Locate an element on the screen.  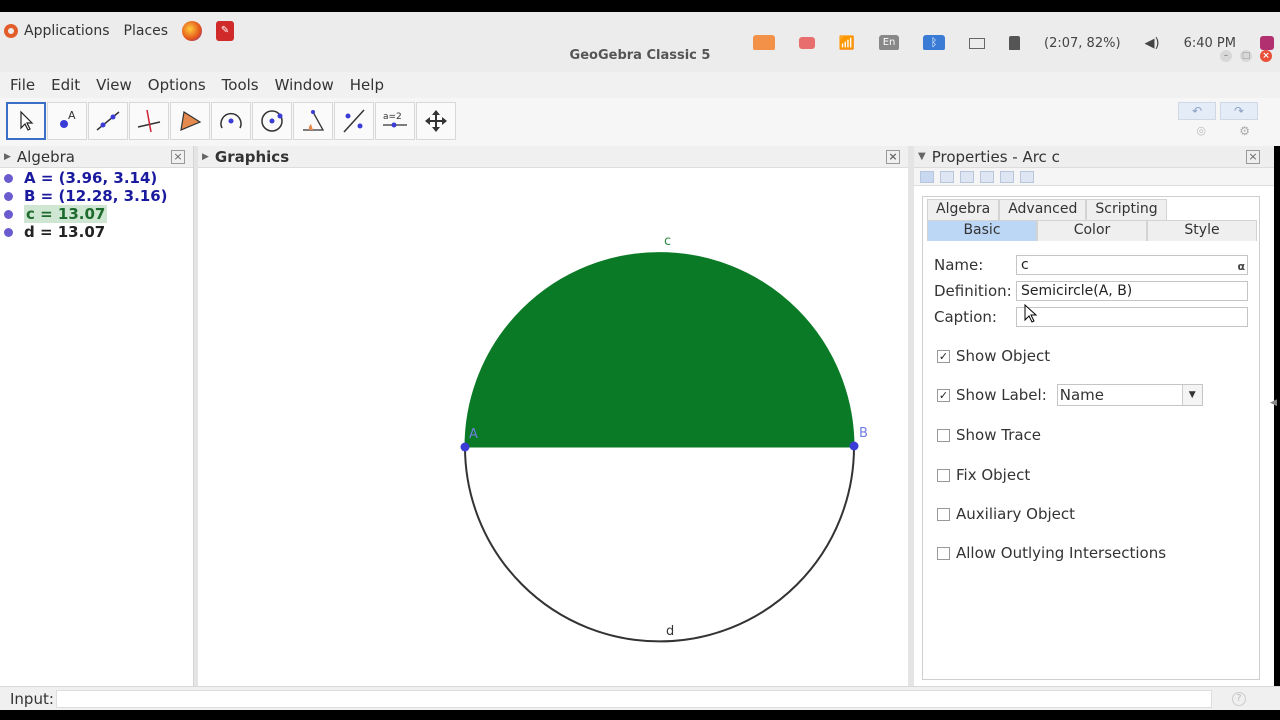
point-A is located at coordinates (465, 447).